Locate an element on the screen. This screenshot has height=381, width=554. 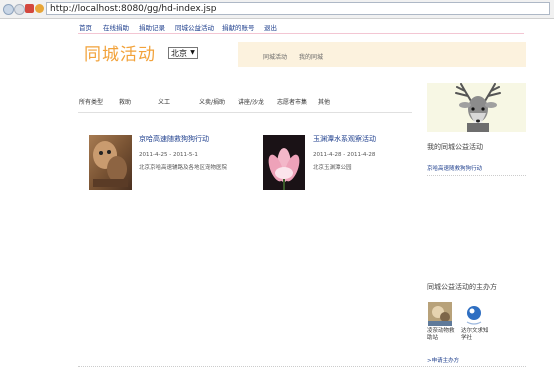
header-divider is located at coordinates (301, 33).